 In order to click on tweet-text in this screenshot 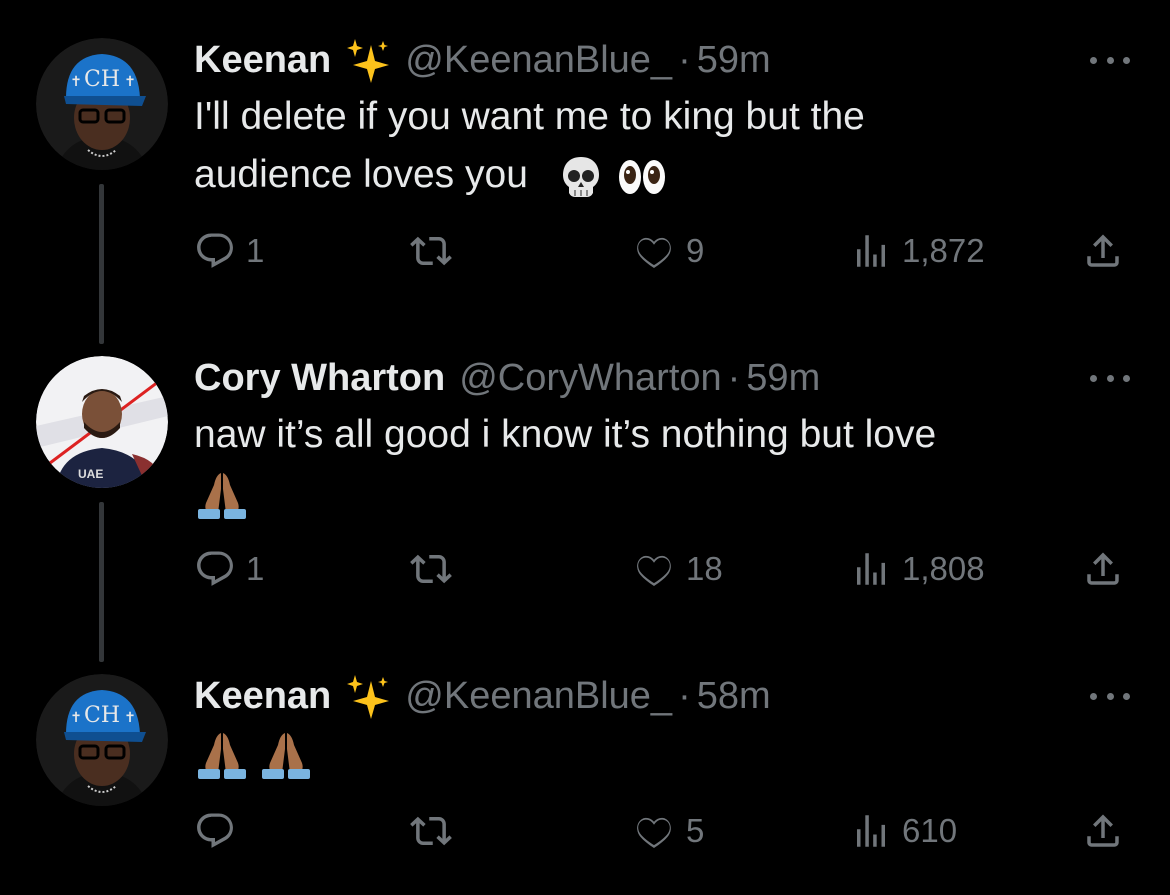, I will do `click(254, 753)`.